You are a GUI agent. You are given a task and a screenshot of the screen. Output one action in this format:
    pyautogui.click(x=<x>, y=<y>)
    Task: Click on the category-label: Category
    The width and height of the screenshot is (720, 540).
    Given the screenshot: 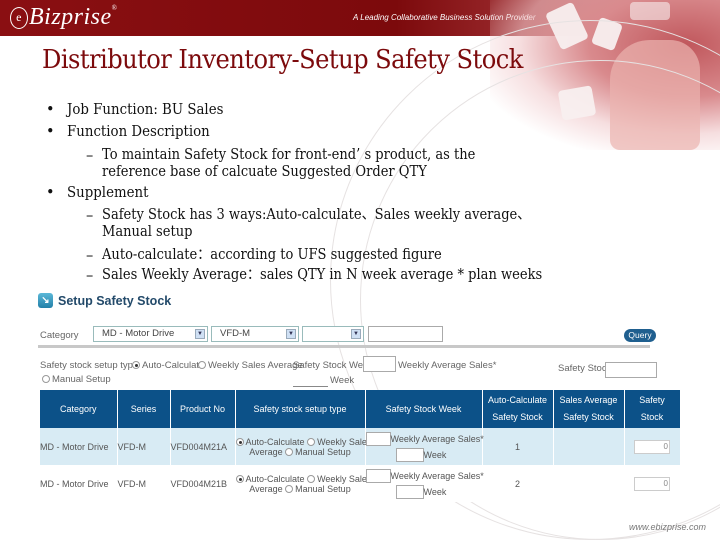 What is the action you would take?
    pyautogui.click(x=59, y=335)
    